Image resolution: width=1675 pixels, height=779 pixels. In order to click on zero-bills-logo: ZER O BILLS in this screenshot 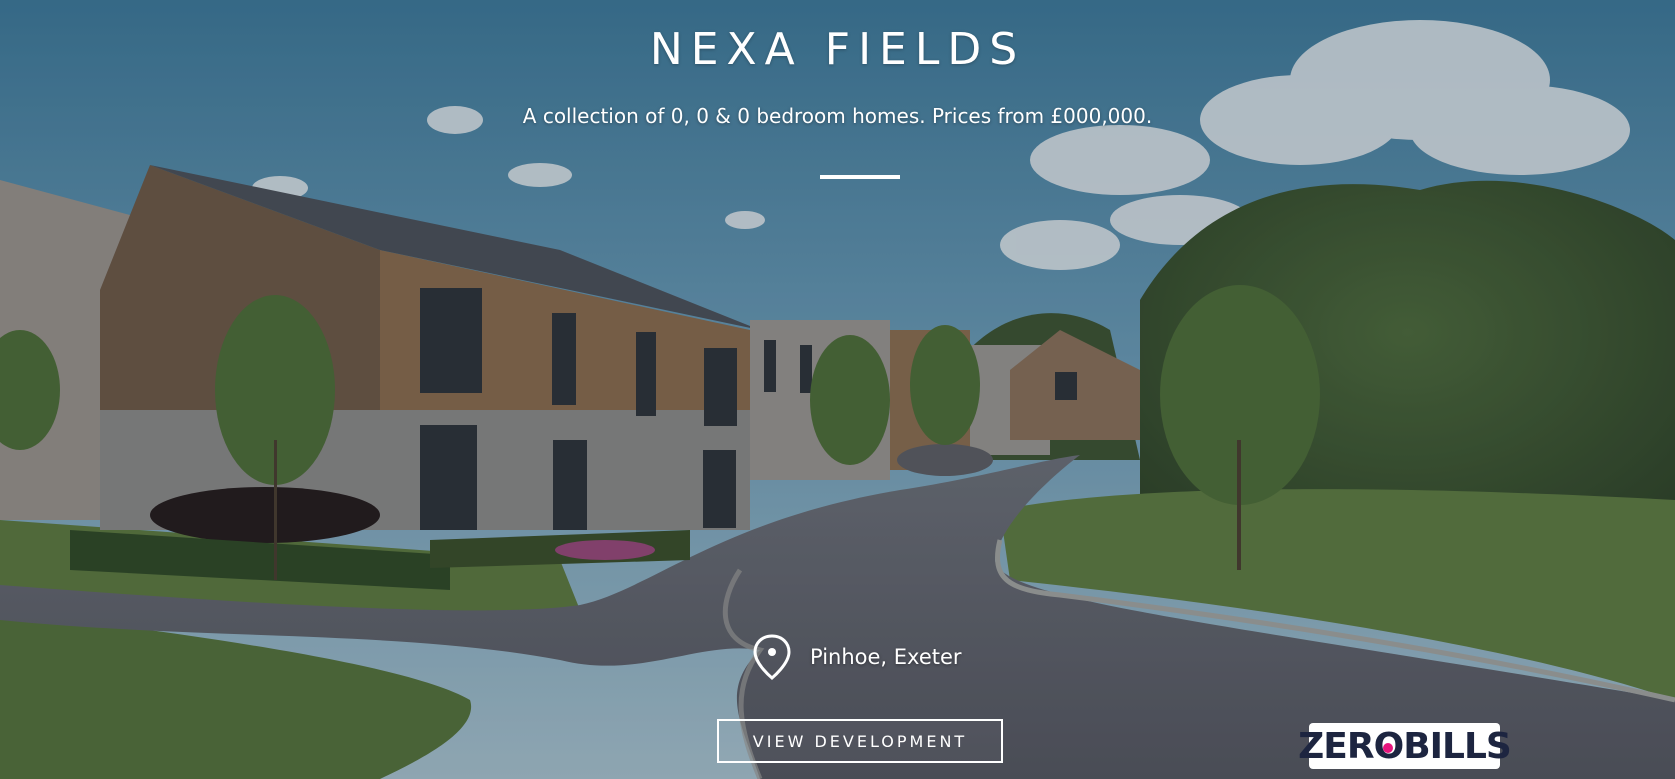, I will do `click(1405, 746)`.